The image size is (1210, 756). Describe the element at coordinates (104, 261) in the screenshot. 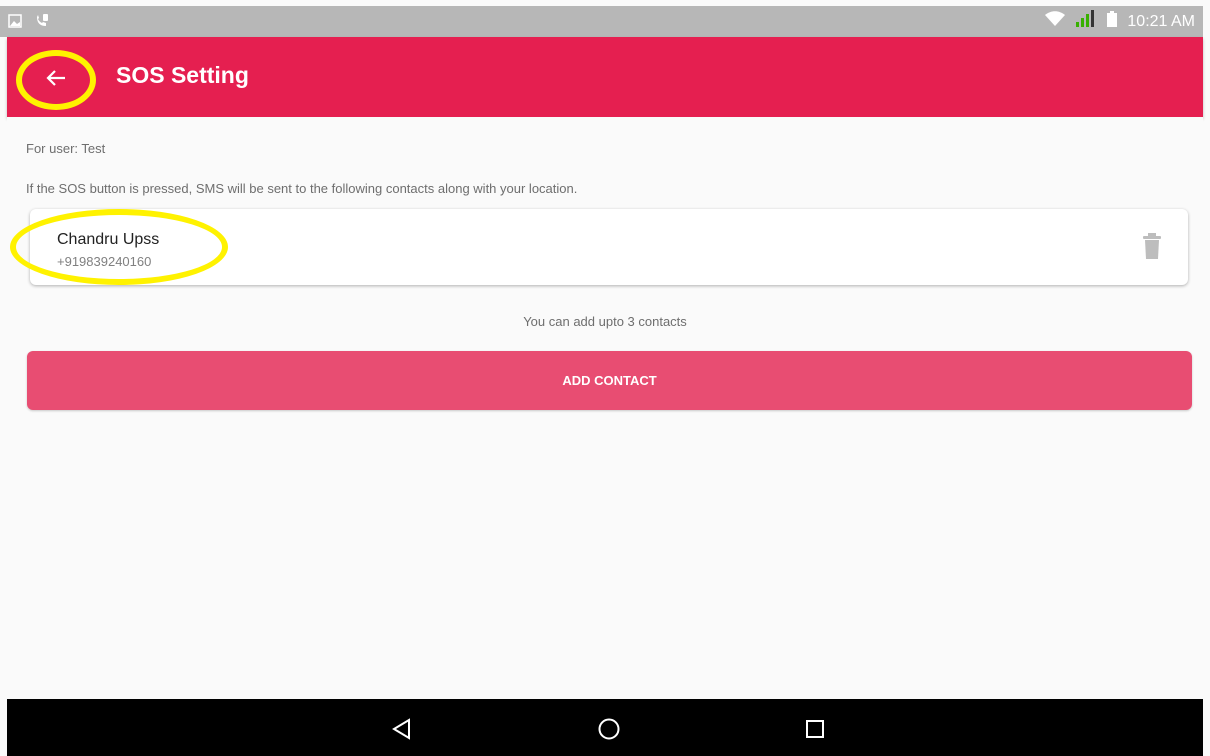

I see `contact-phone: +919839240160` at that location.